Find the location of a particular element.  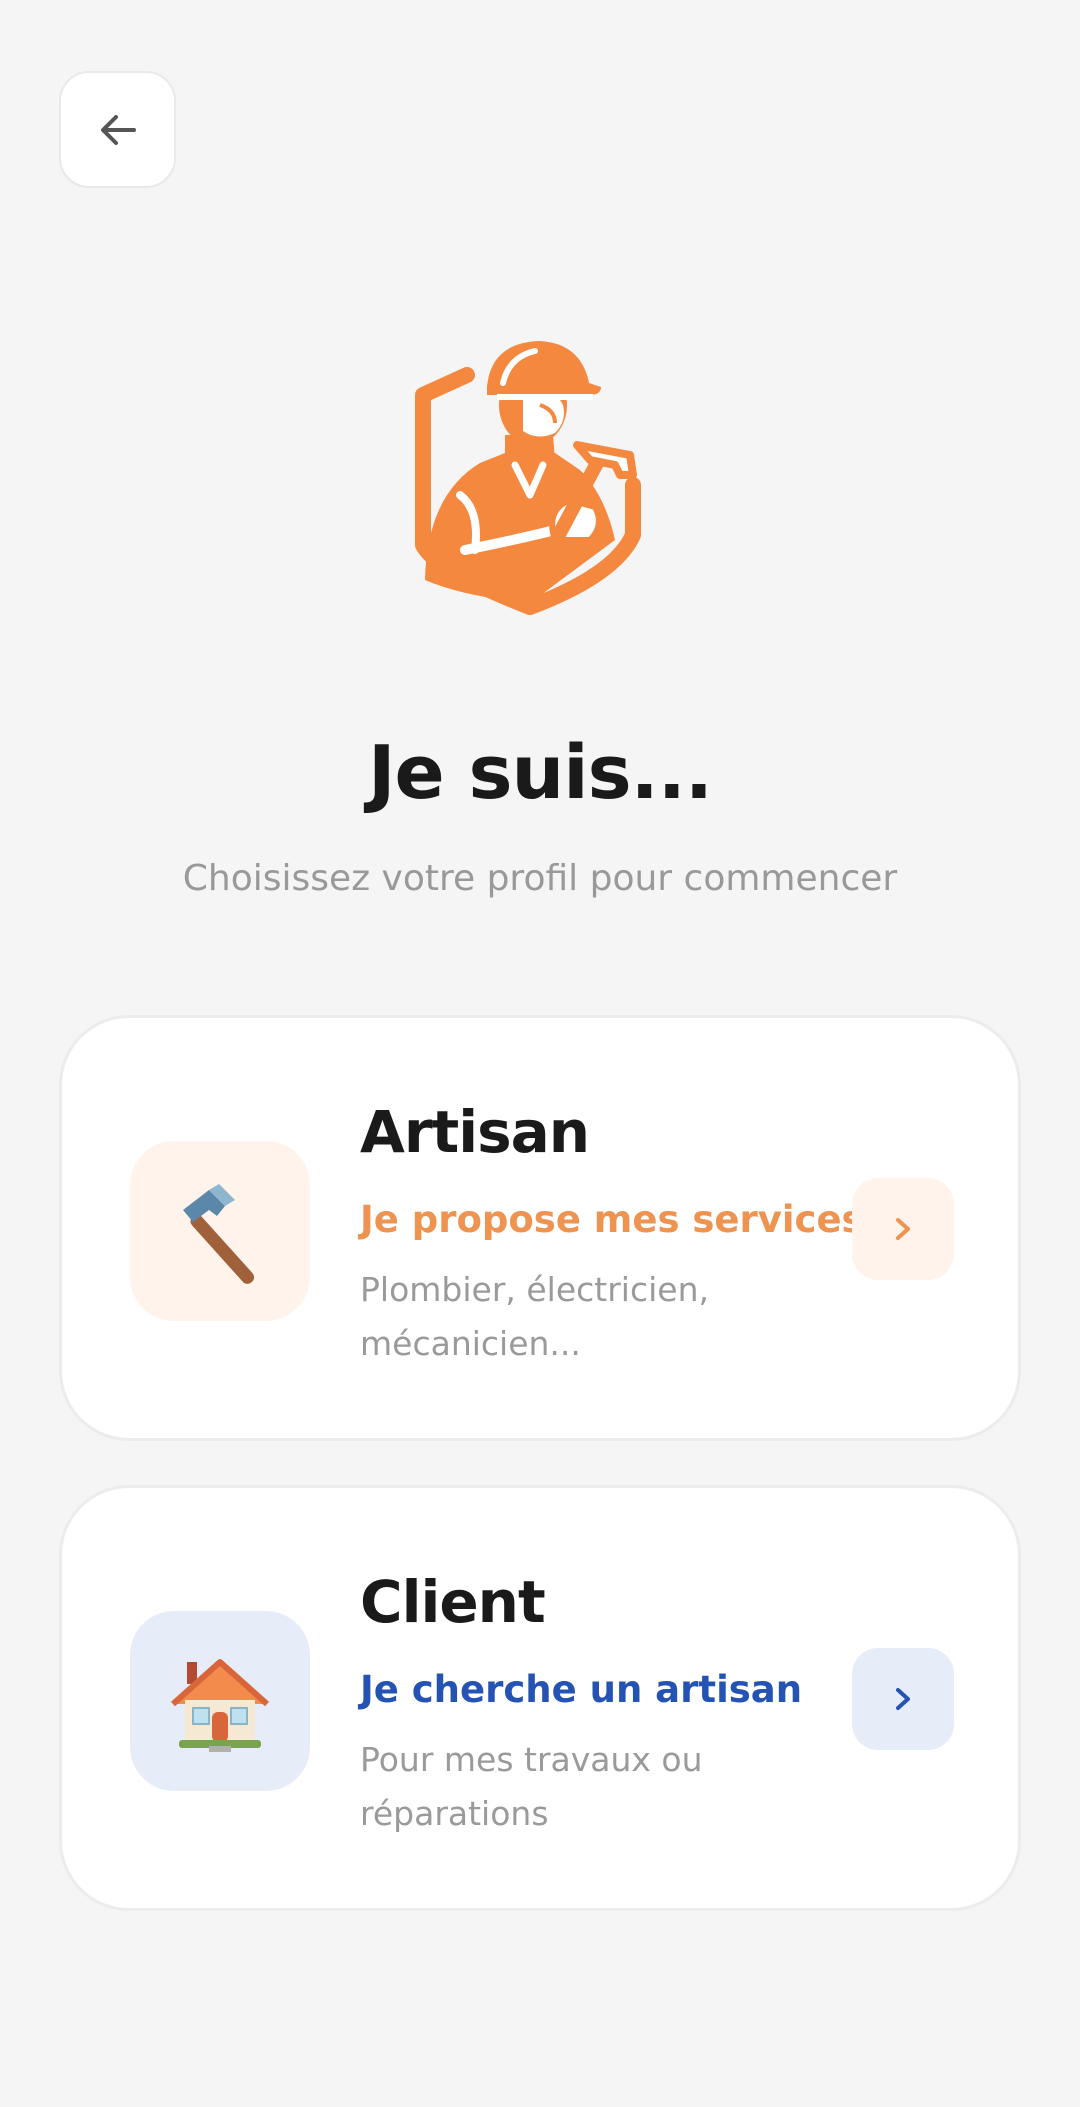

card-description: Pour mes travaux ou réparations is located at coordinates (531, 1786).